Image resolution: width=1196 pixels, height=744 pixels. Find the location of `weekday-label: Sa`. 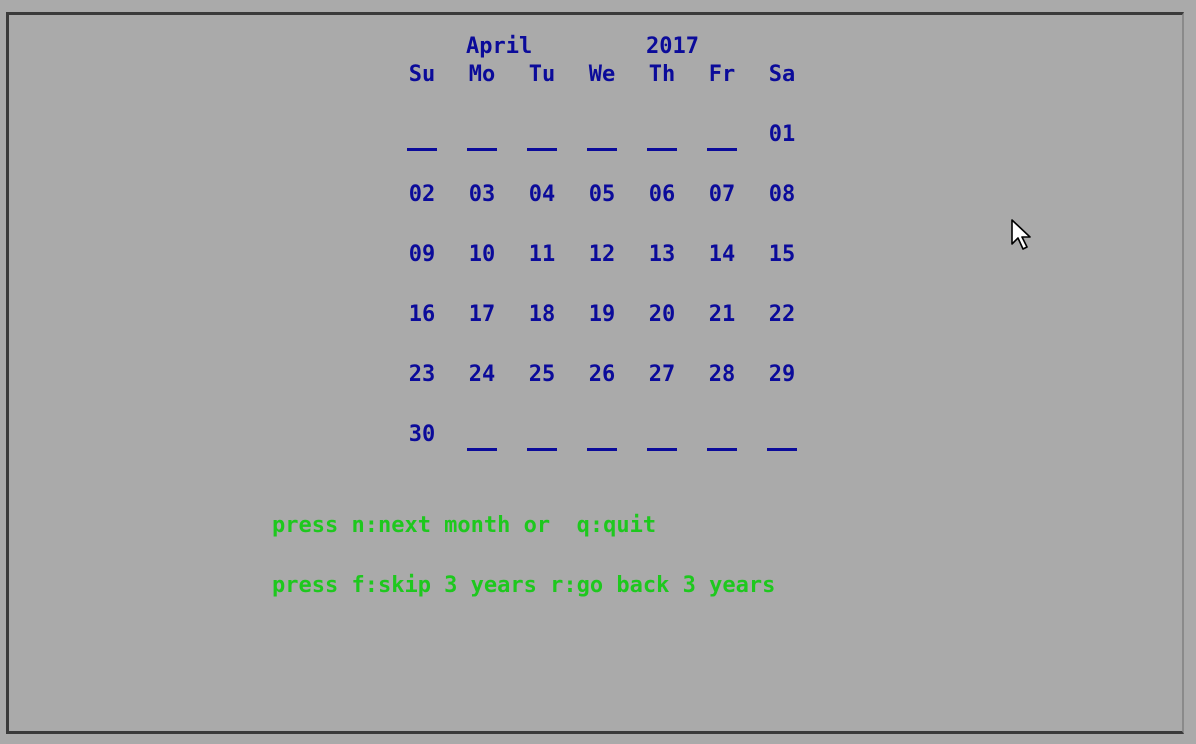

weekday-label: Sa is located at coordinates (782, 74).